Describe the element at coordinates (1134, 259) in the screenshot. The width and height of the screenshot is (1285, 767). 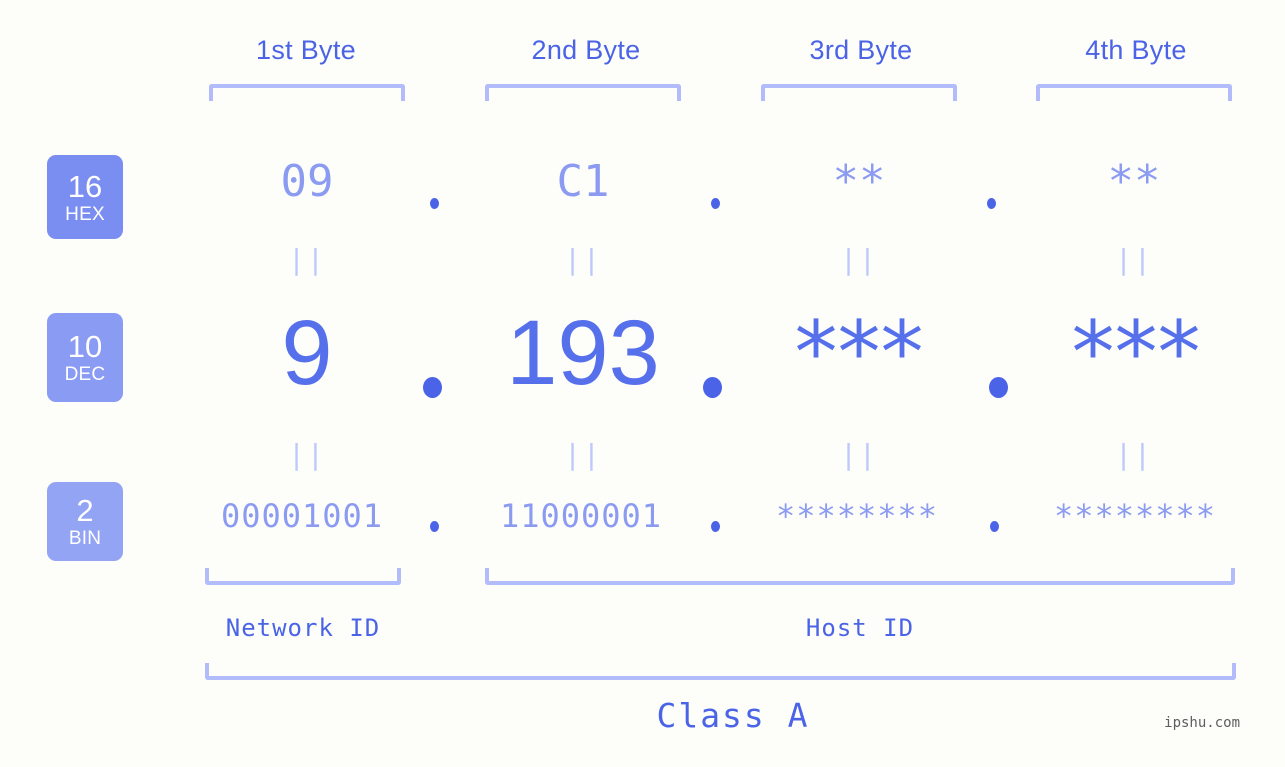
I see `equality-mark-hex-dec-4: ||` at that location.